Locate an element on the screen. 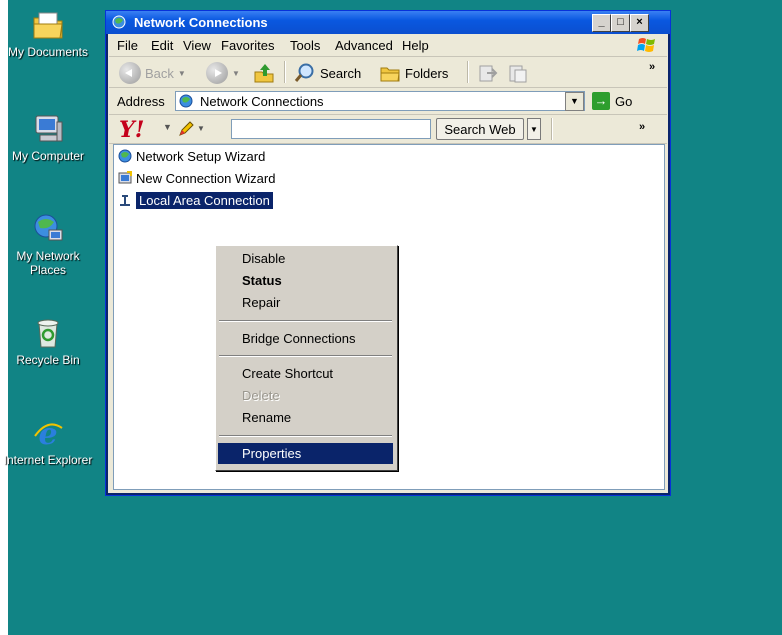 The width and height of the screenshot is (782, 635). folders-button: Folders is located at coordinates (413, 73).